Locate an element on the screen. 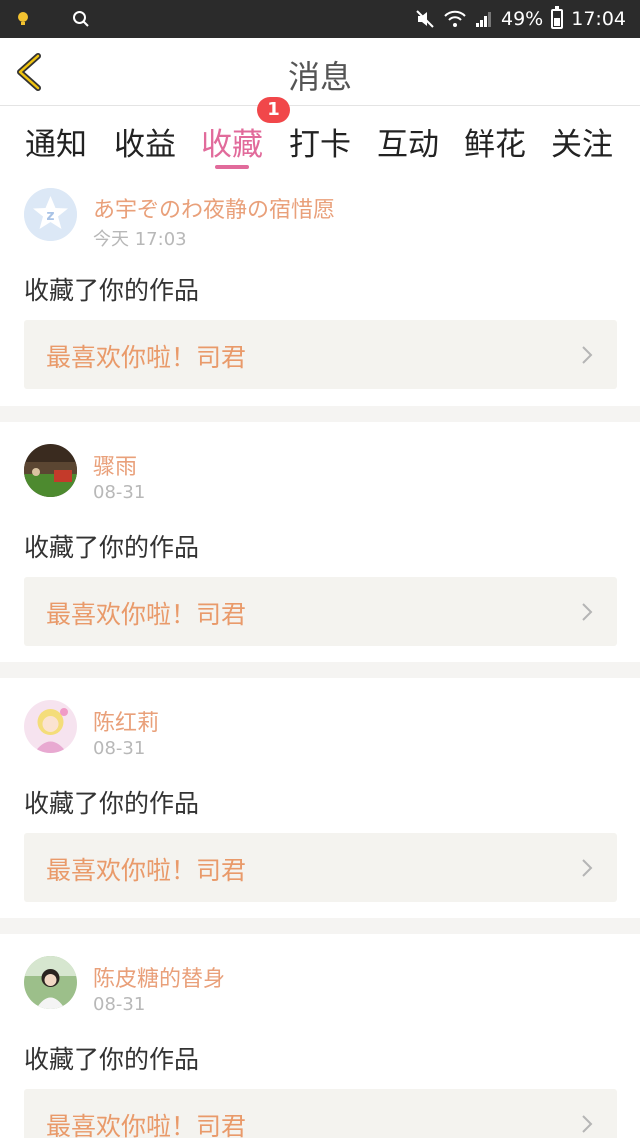  star-icon: z is located at coordinates (50, 214).